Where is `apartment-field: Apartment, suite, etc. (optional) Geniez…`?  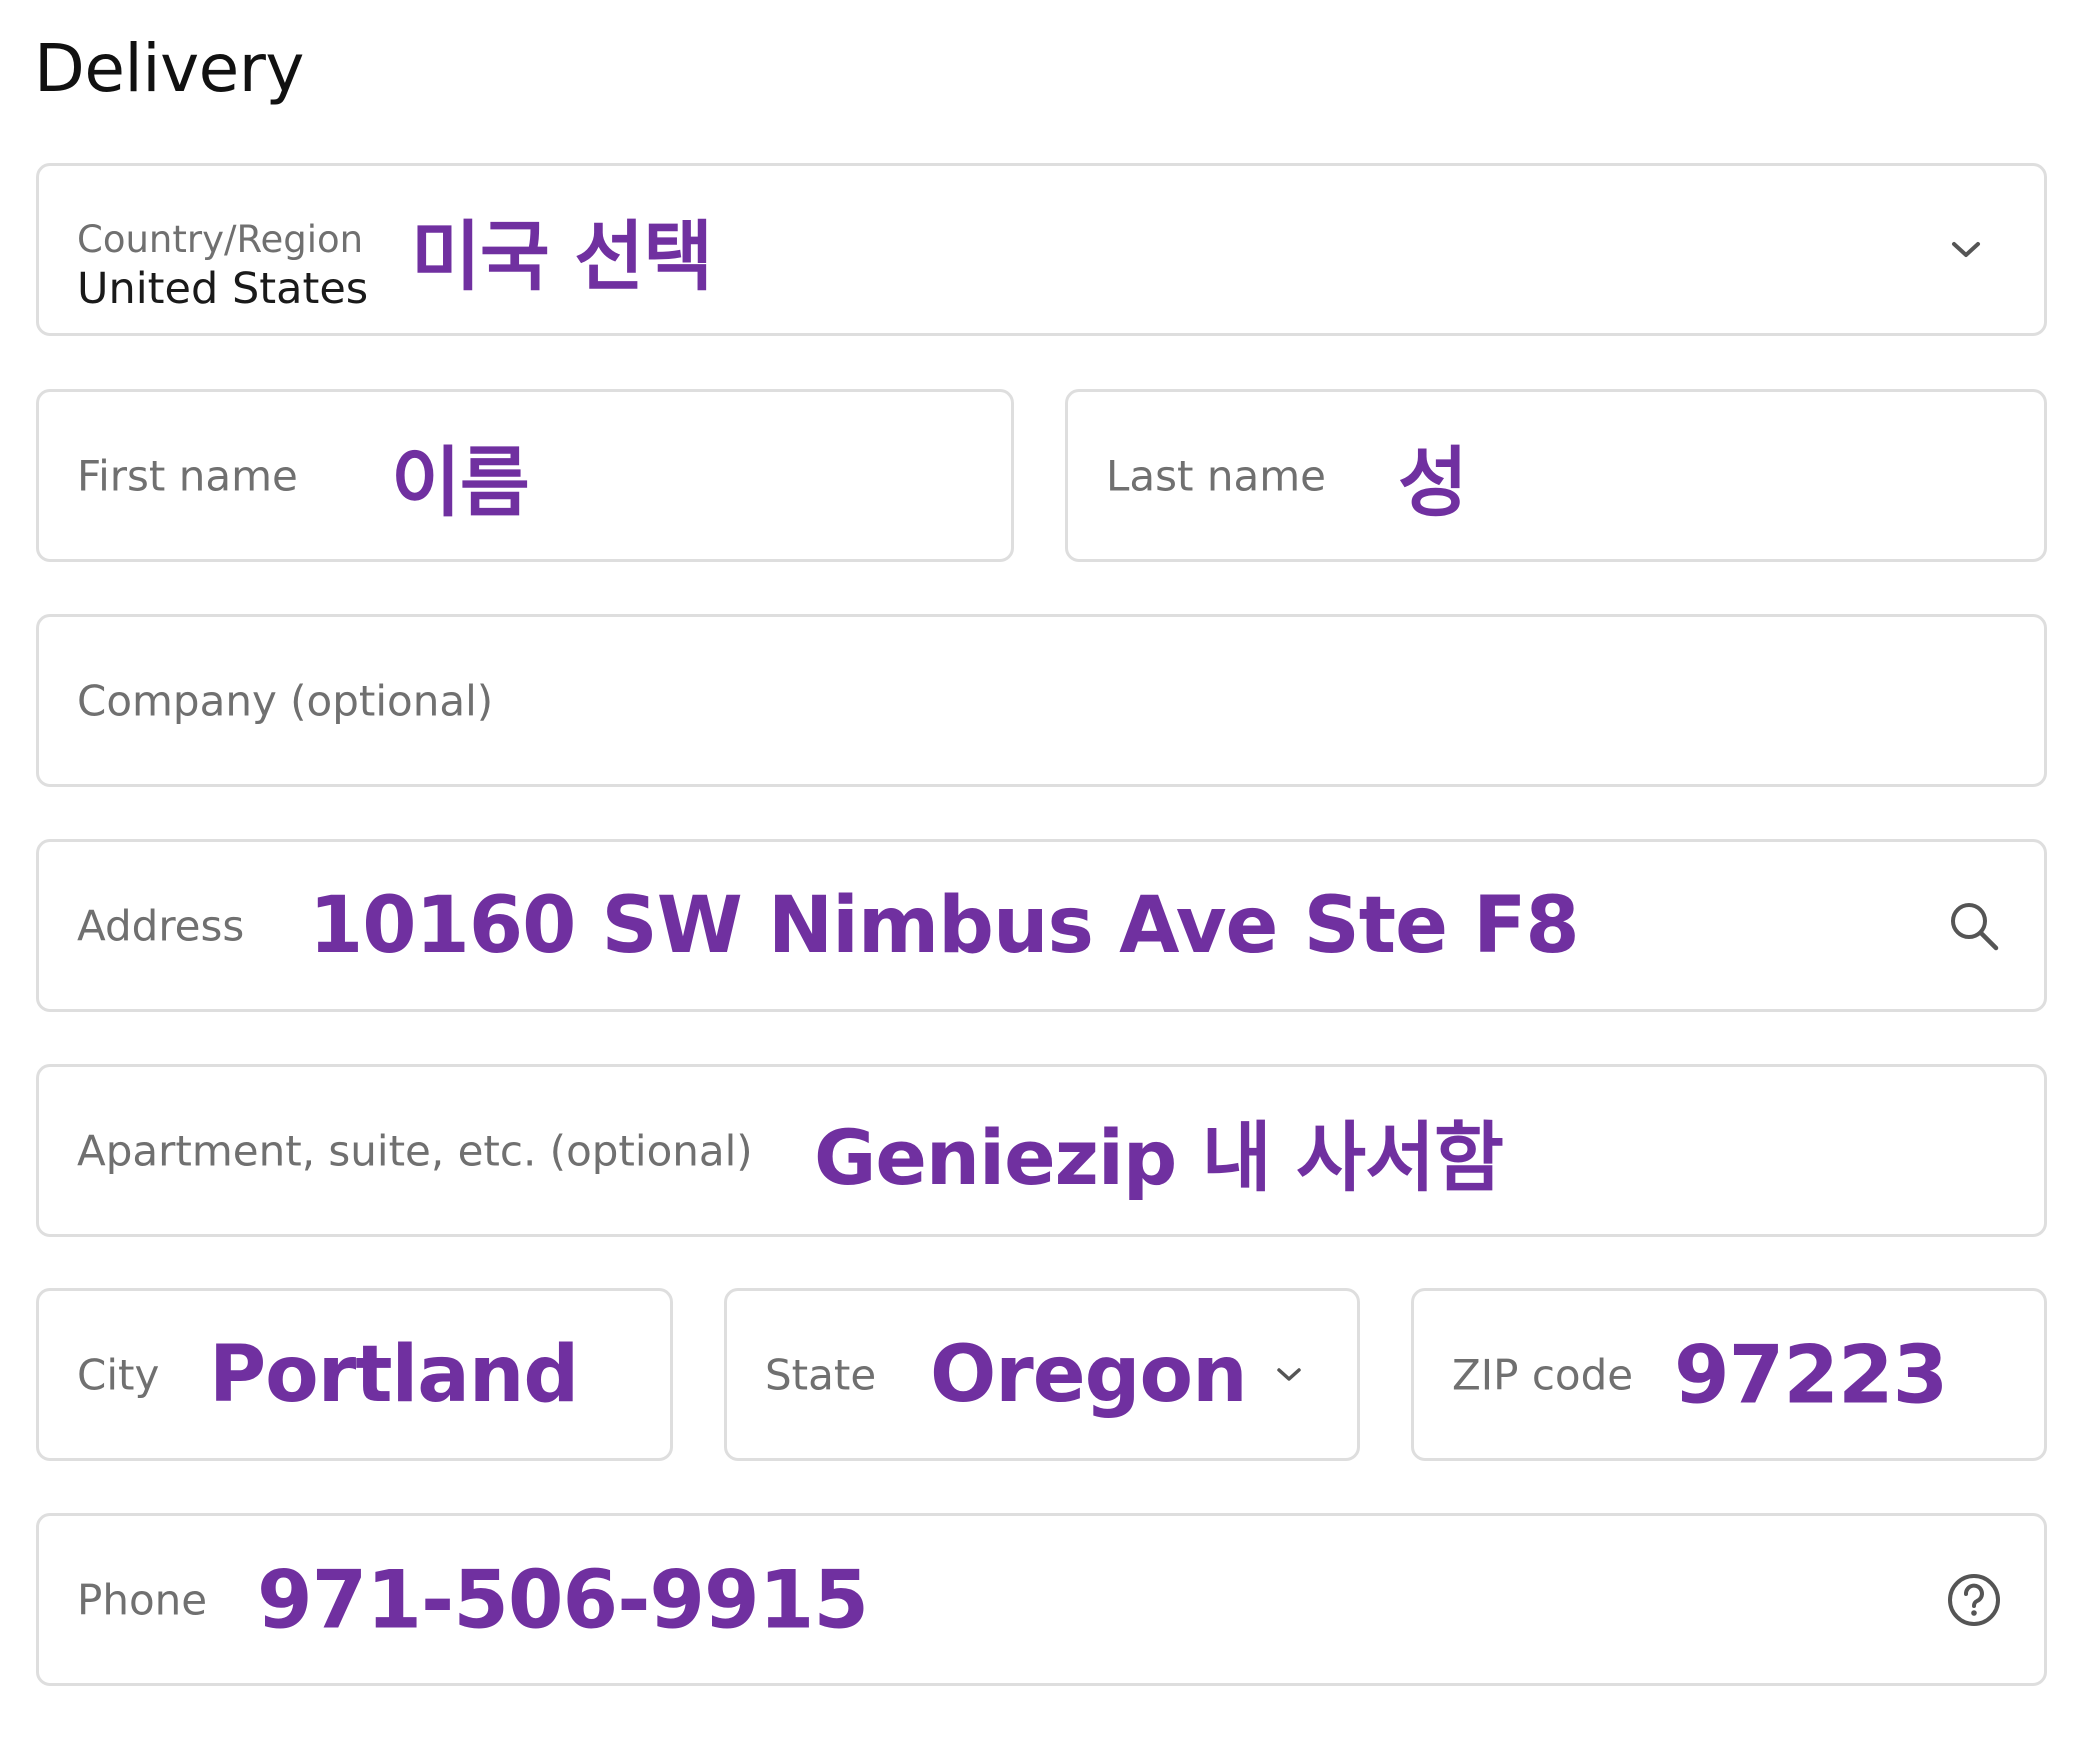 apartment-field: Apartment, suite, etc. (optional) Geniez… is located at coordinates (1041, 1150).